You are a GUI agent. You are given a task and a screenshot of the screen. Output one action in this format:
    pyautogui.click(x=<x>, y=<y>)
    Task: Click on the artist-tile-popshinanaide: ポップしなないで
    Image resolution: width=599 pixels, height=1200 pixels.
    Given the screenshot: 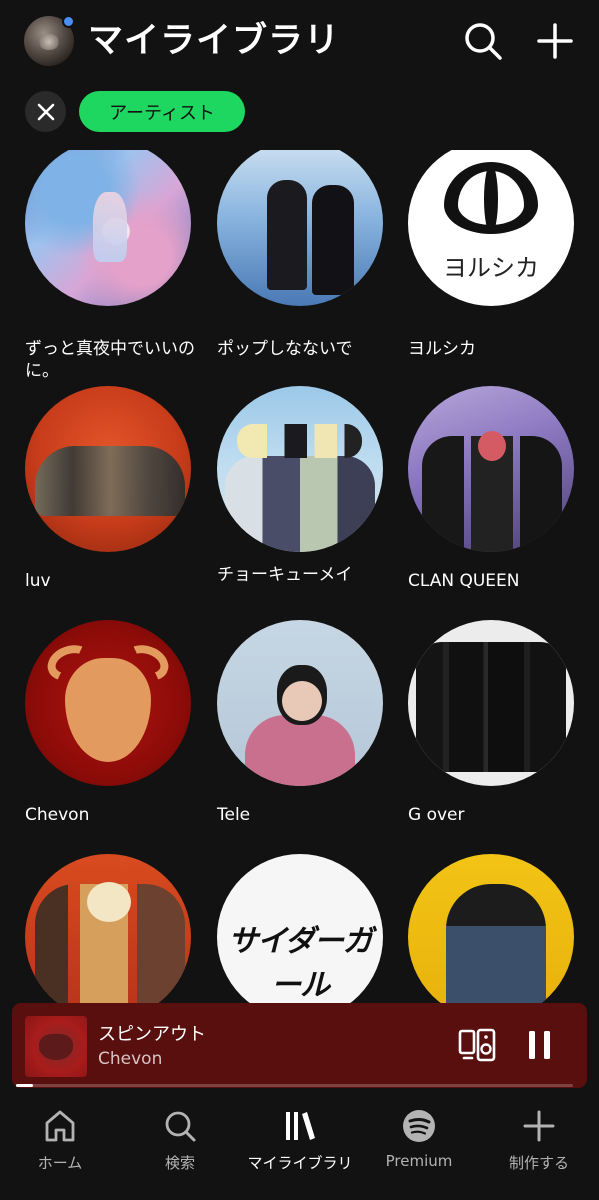 What is the action you would take?
    pyautogui.click(x=302, y=250)
    